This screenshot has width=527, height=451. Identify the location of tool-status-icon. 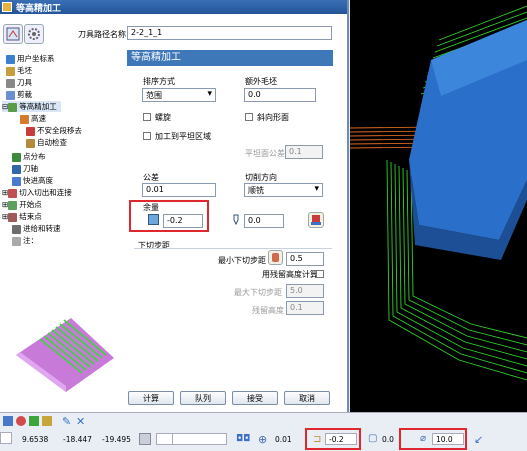
(21, 421).